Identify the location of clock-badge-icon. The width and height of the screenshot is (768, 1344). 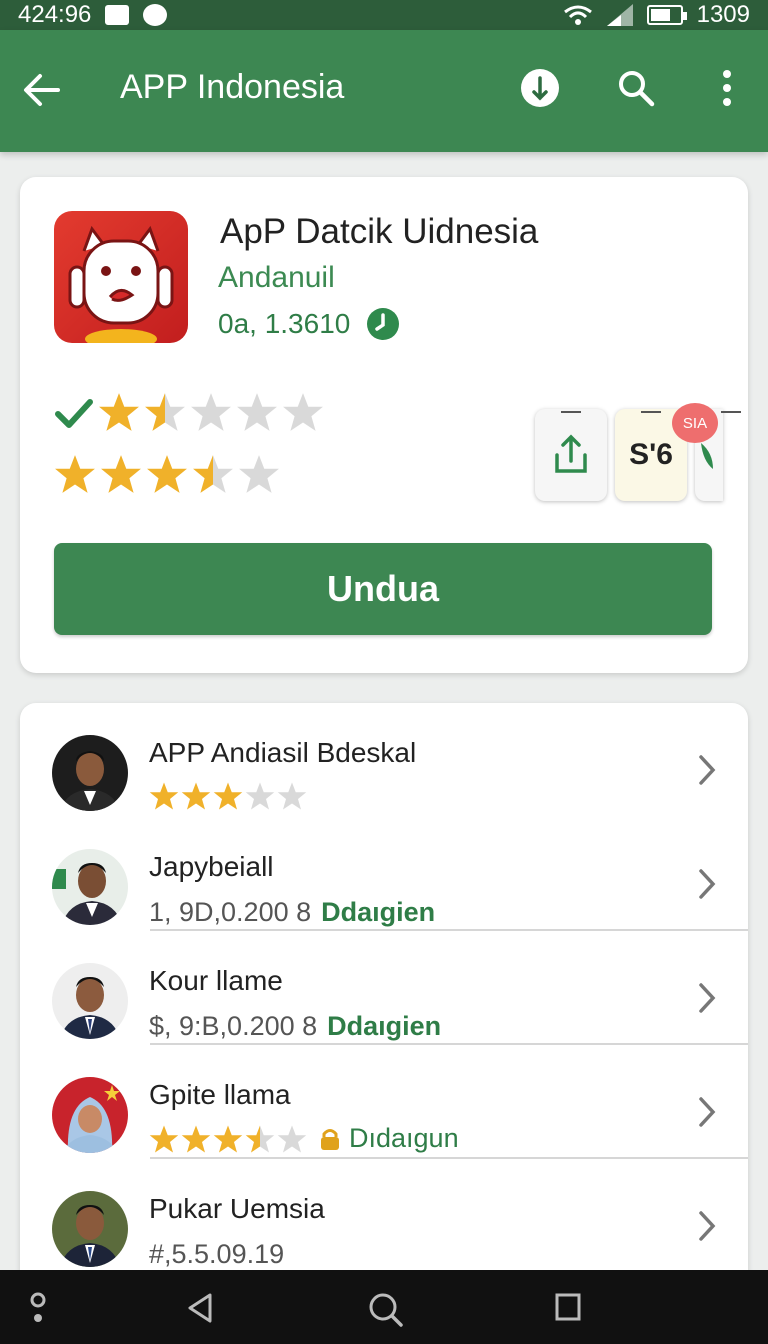
(383, 324).